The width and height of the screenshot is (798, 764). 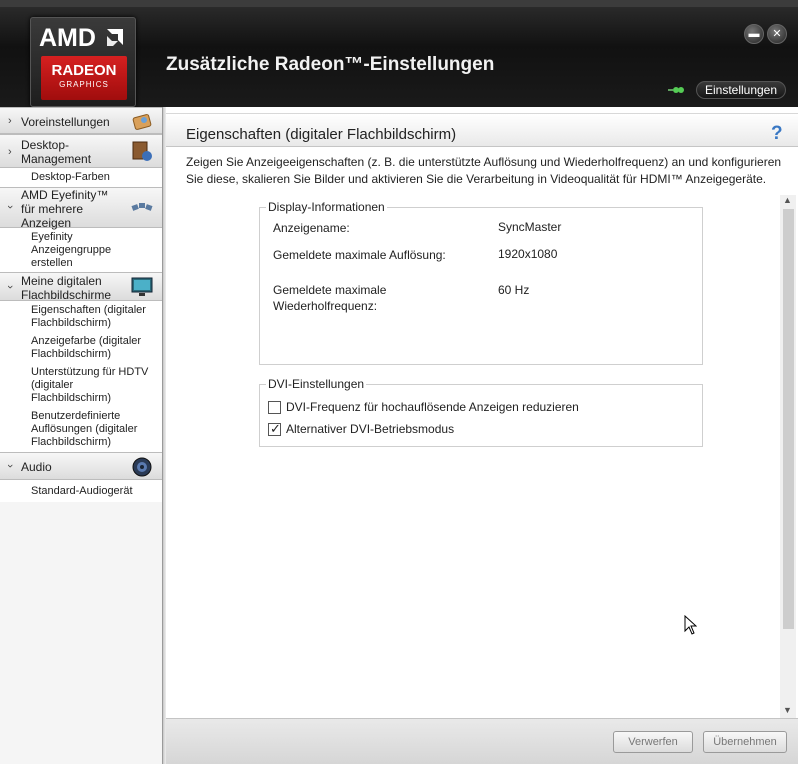 What do you see at coordinates (326, 207) in the screenshot?
I see `group-legend: Display-Informationen` at bounding box center [326, 207].